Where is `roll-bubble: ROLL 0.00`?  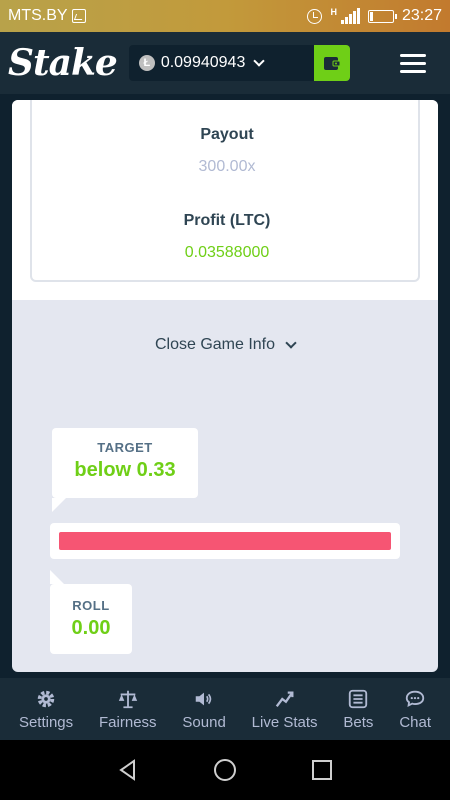 roll-bubble: ROLL 0.00 is located at coordinates (91, 612).